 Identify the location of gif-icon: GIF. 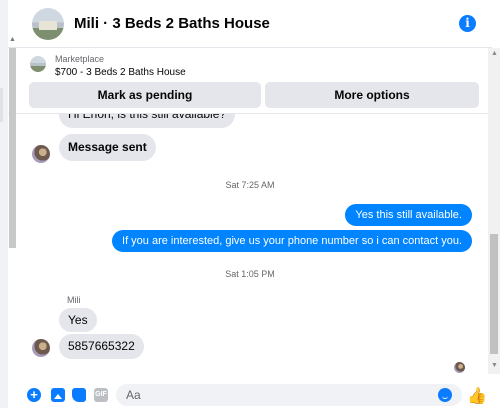
(101, 395).